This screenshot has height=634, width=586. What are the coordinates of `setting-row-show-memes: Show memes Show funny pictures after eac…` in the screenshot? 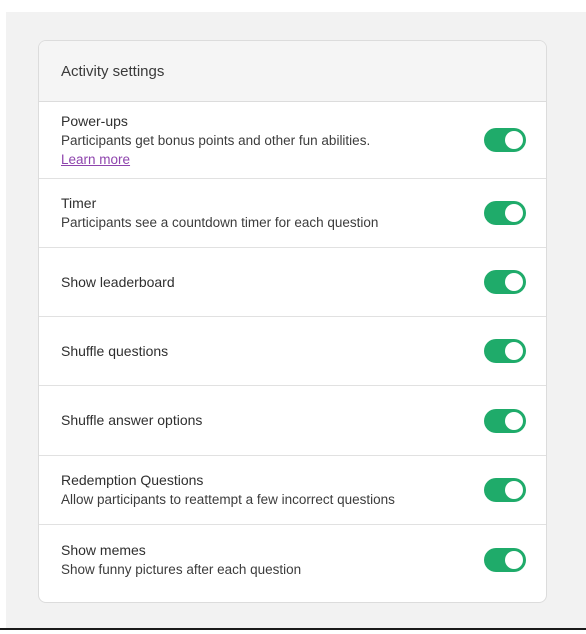 It's located at (292, 559).